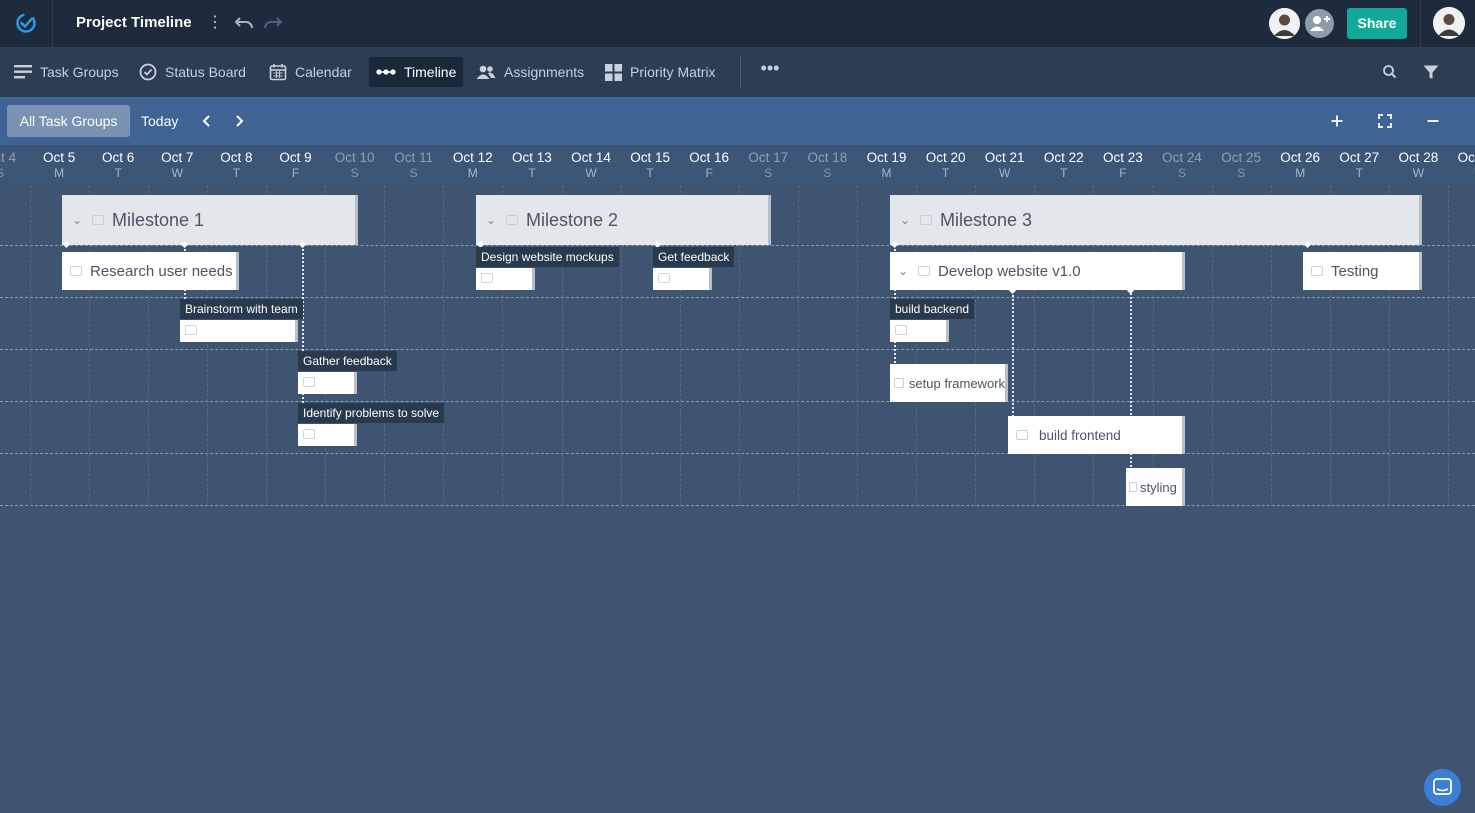  I want to click on add-member-button, so click(1319, 23).